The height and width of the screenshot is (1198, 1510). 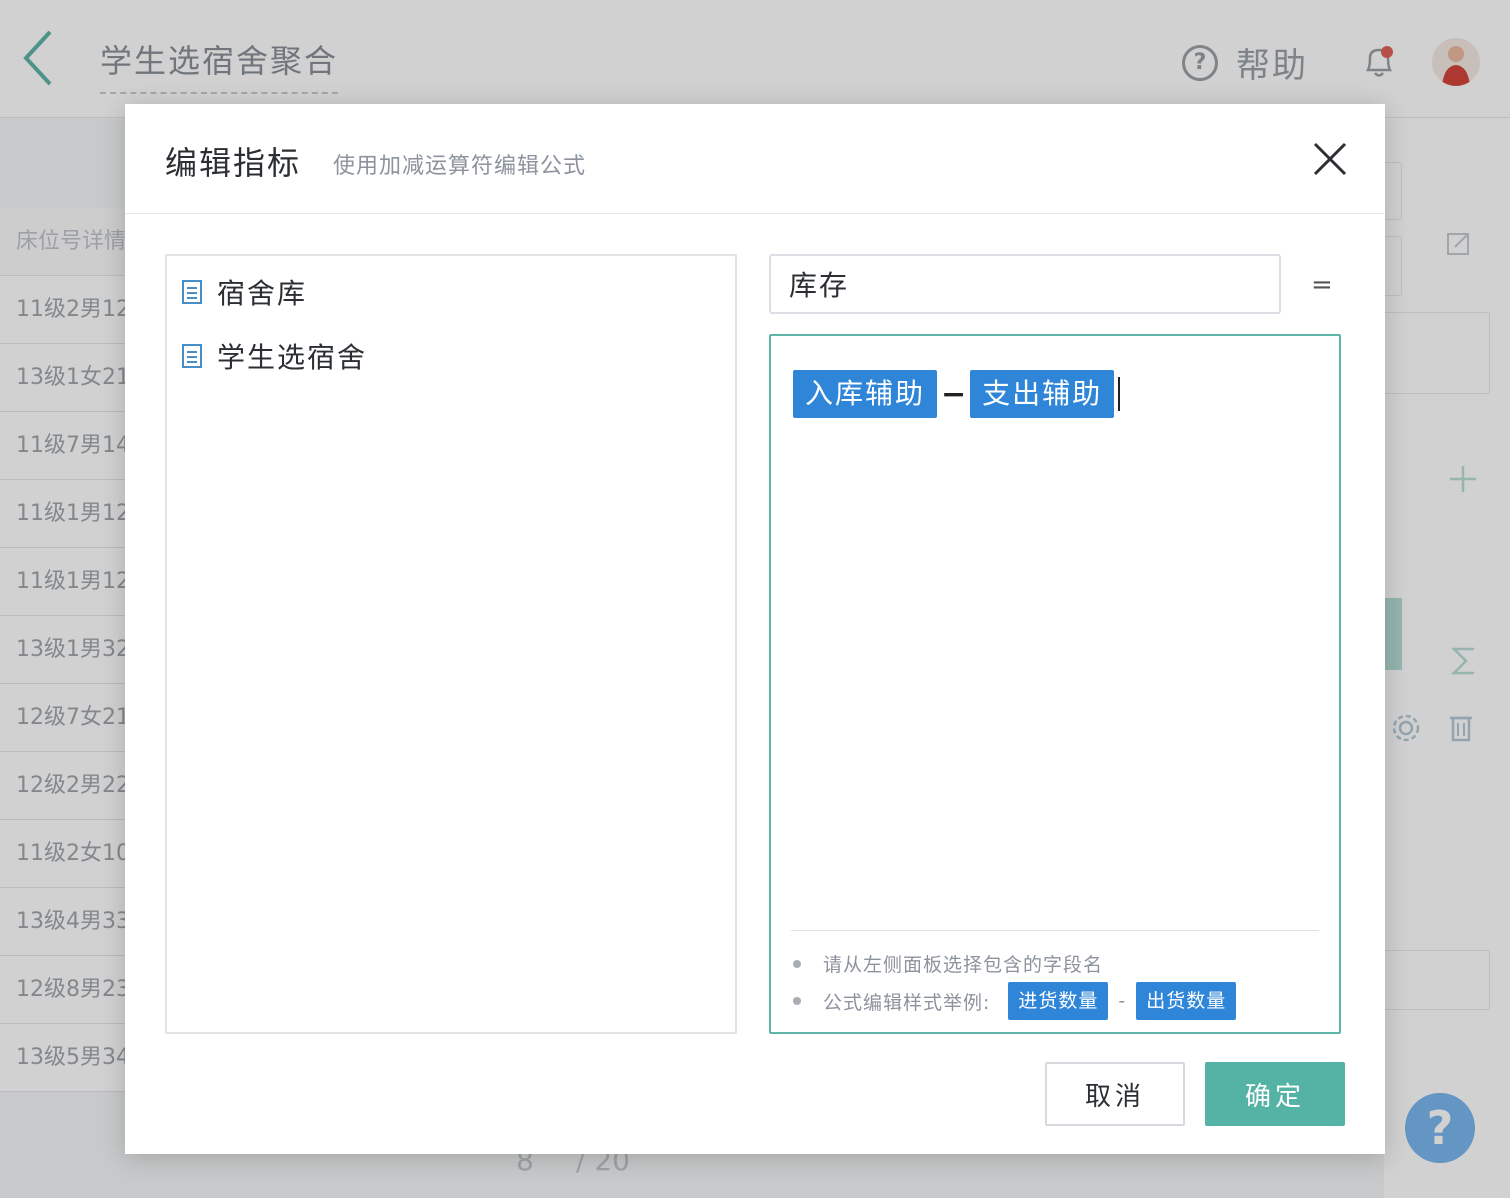 What do you see at coordinates (1119, 394) in the screenshot?
I see `text-caret` at bounding box center [1119, 394].